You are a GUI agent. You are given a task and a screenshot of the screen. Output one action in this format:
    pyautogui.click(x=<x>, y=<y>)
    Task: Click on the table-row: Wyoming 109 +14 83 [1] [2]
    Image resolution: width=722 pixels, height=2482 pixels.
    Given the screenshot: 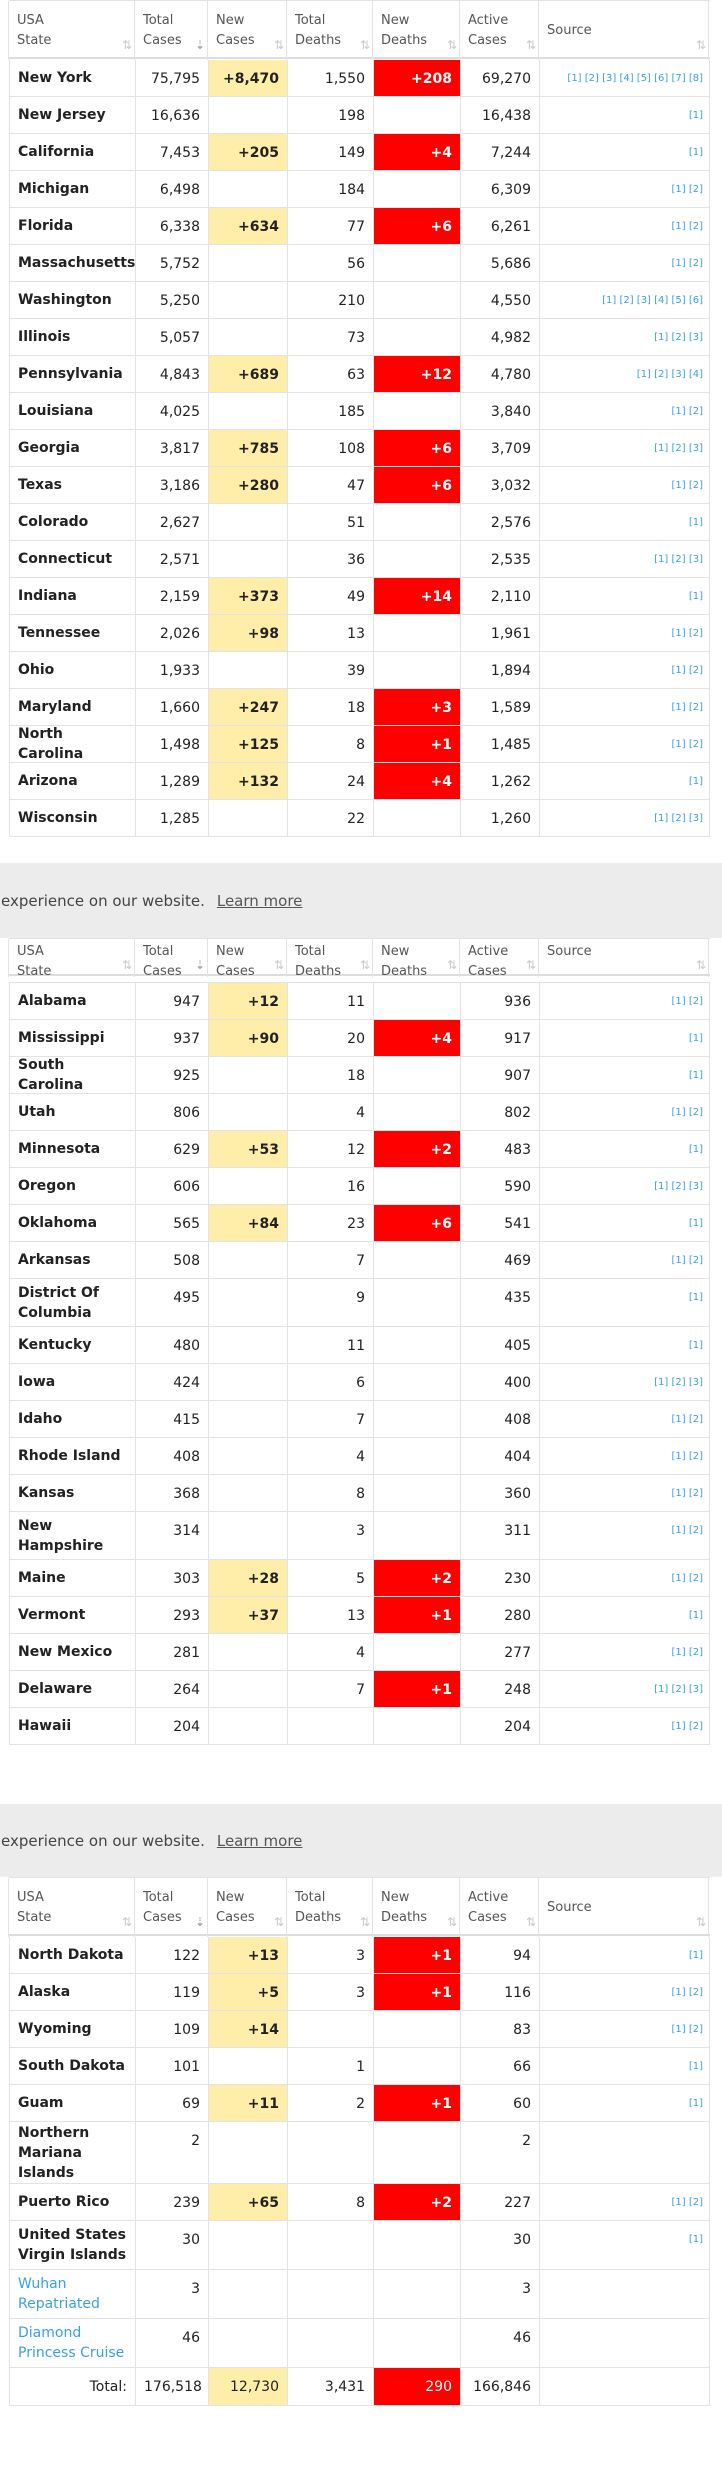 What is the action you would take?
    pyautogui.click(x=359, y=2029)
    